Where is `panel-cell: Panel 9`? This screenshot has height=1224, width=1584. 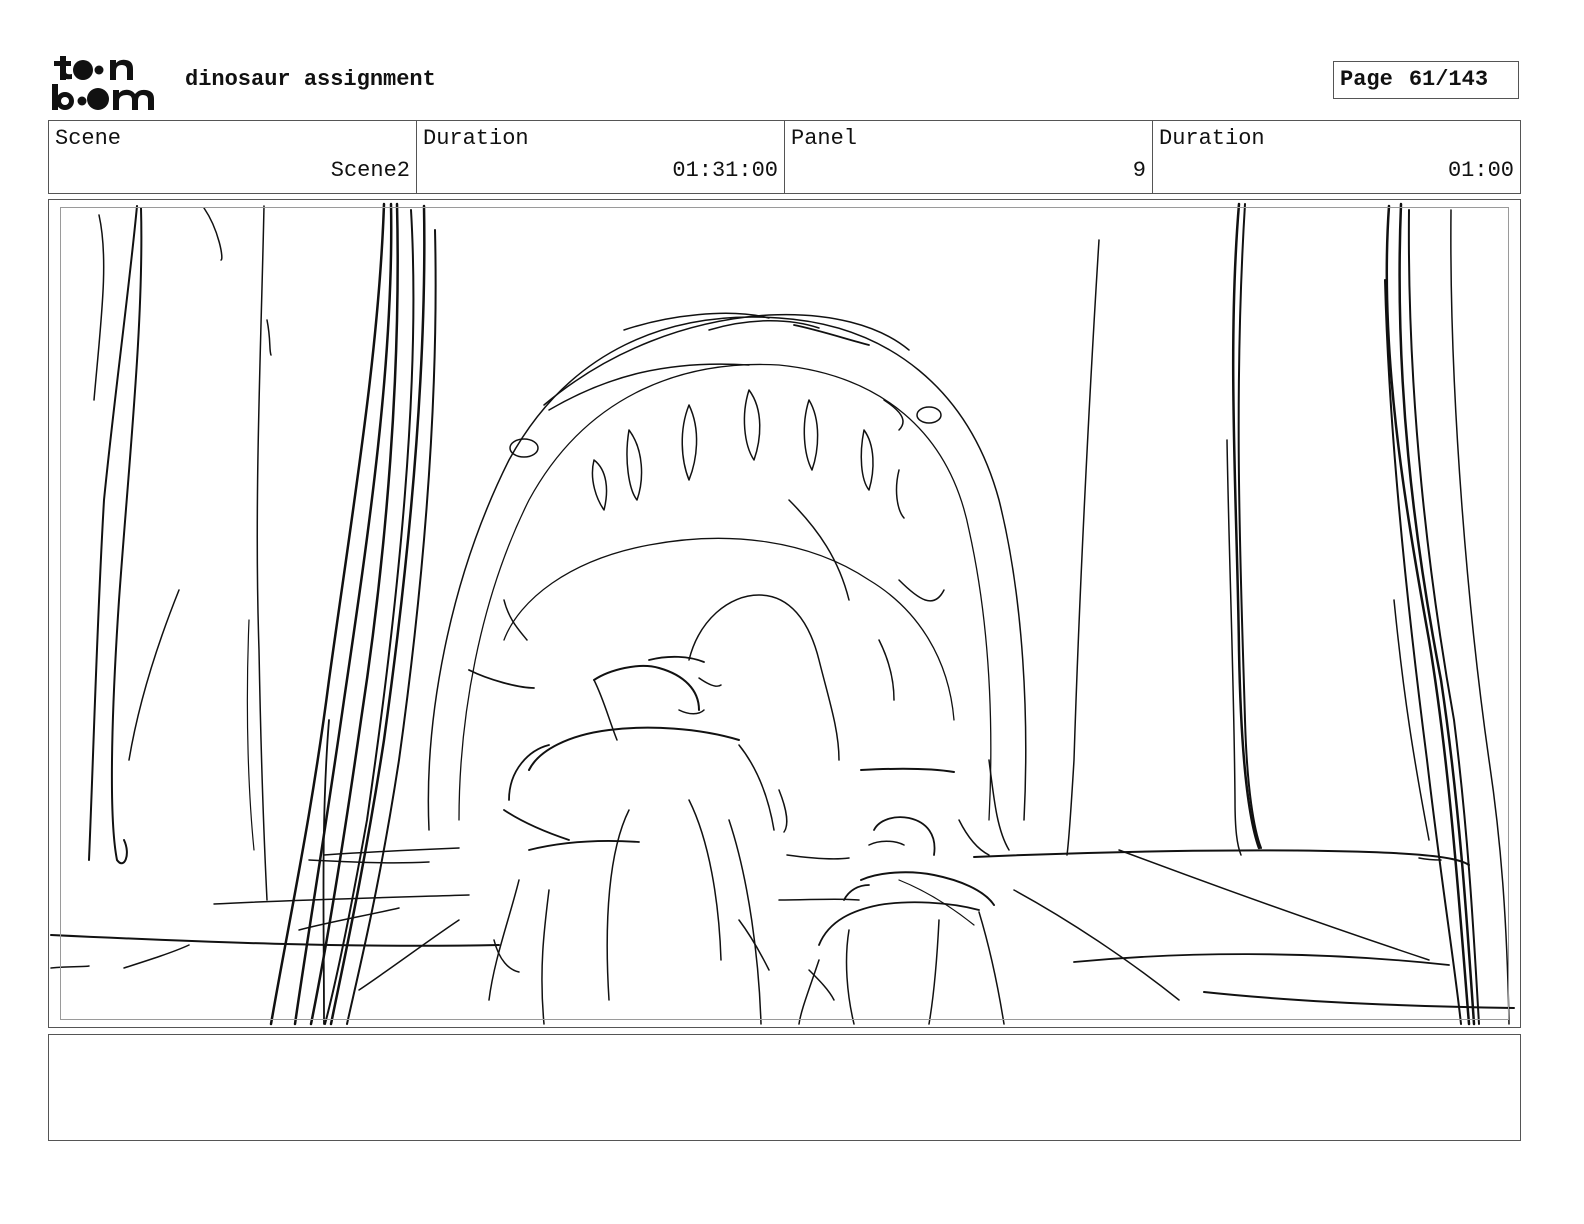 panel-cell: Panel 9 is located at coordinates (969, 157).